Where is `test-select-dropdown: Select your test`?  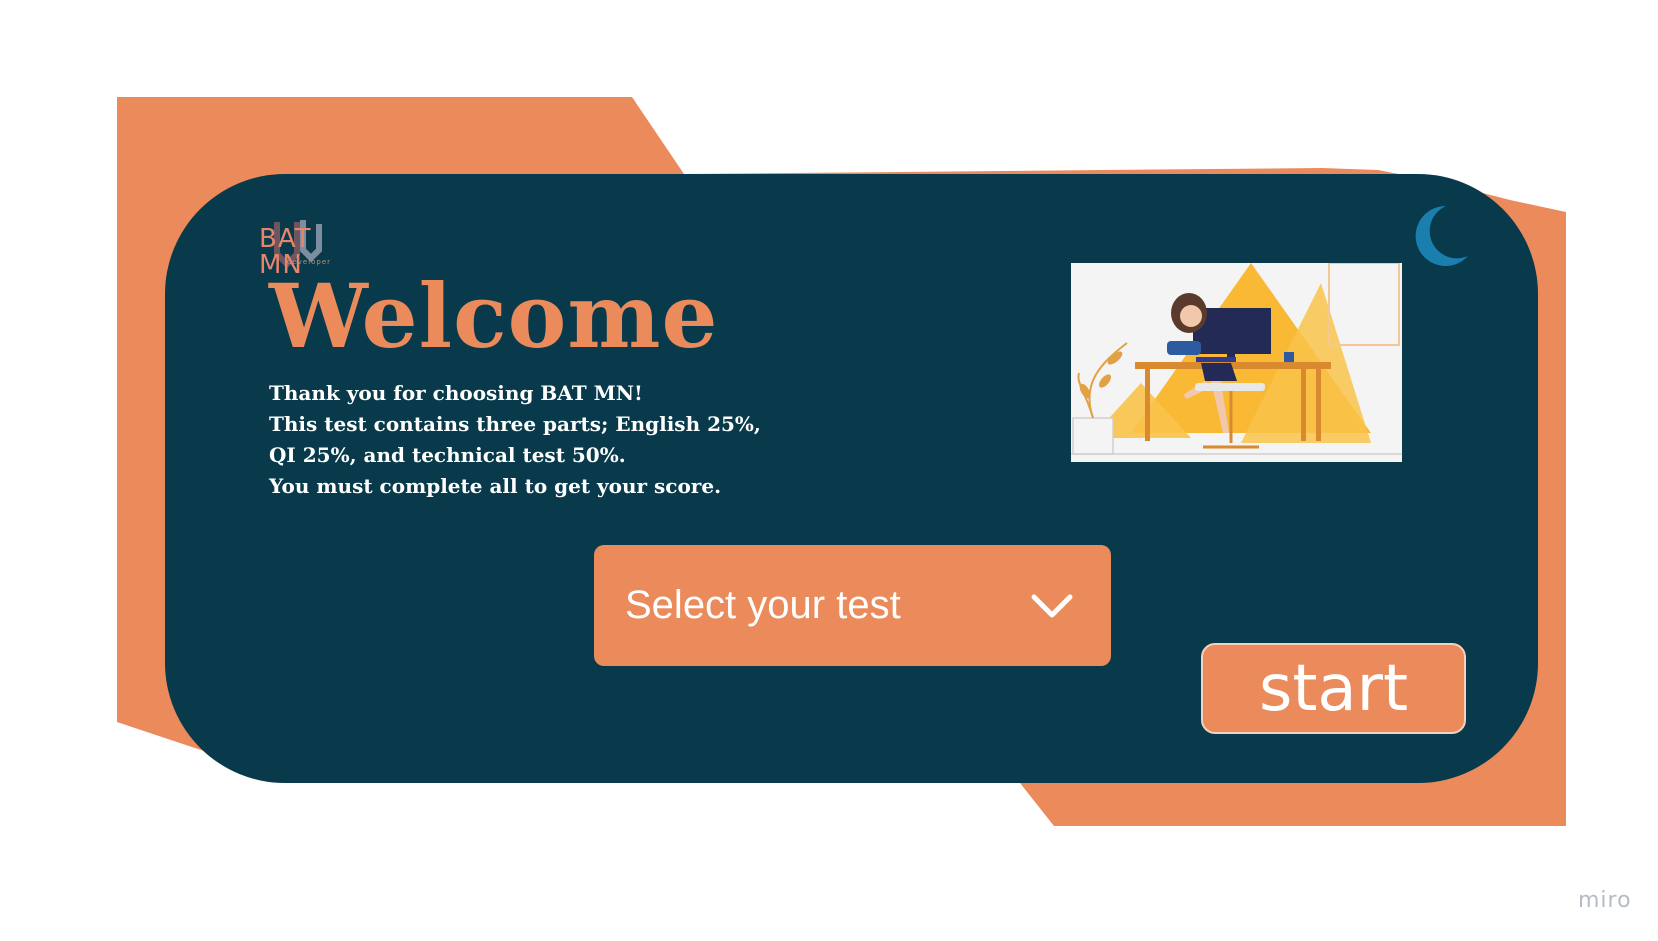
test-select-dropdown: Select your test is located at coordinates (852, 605).